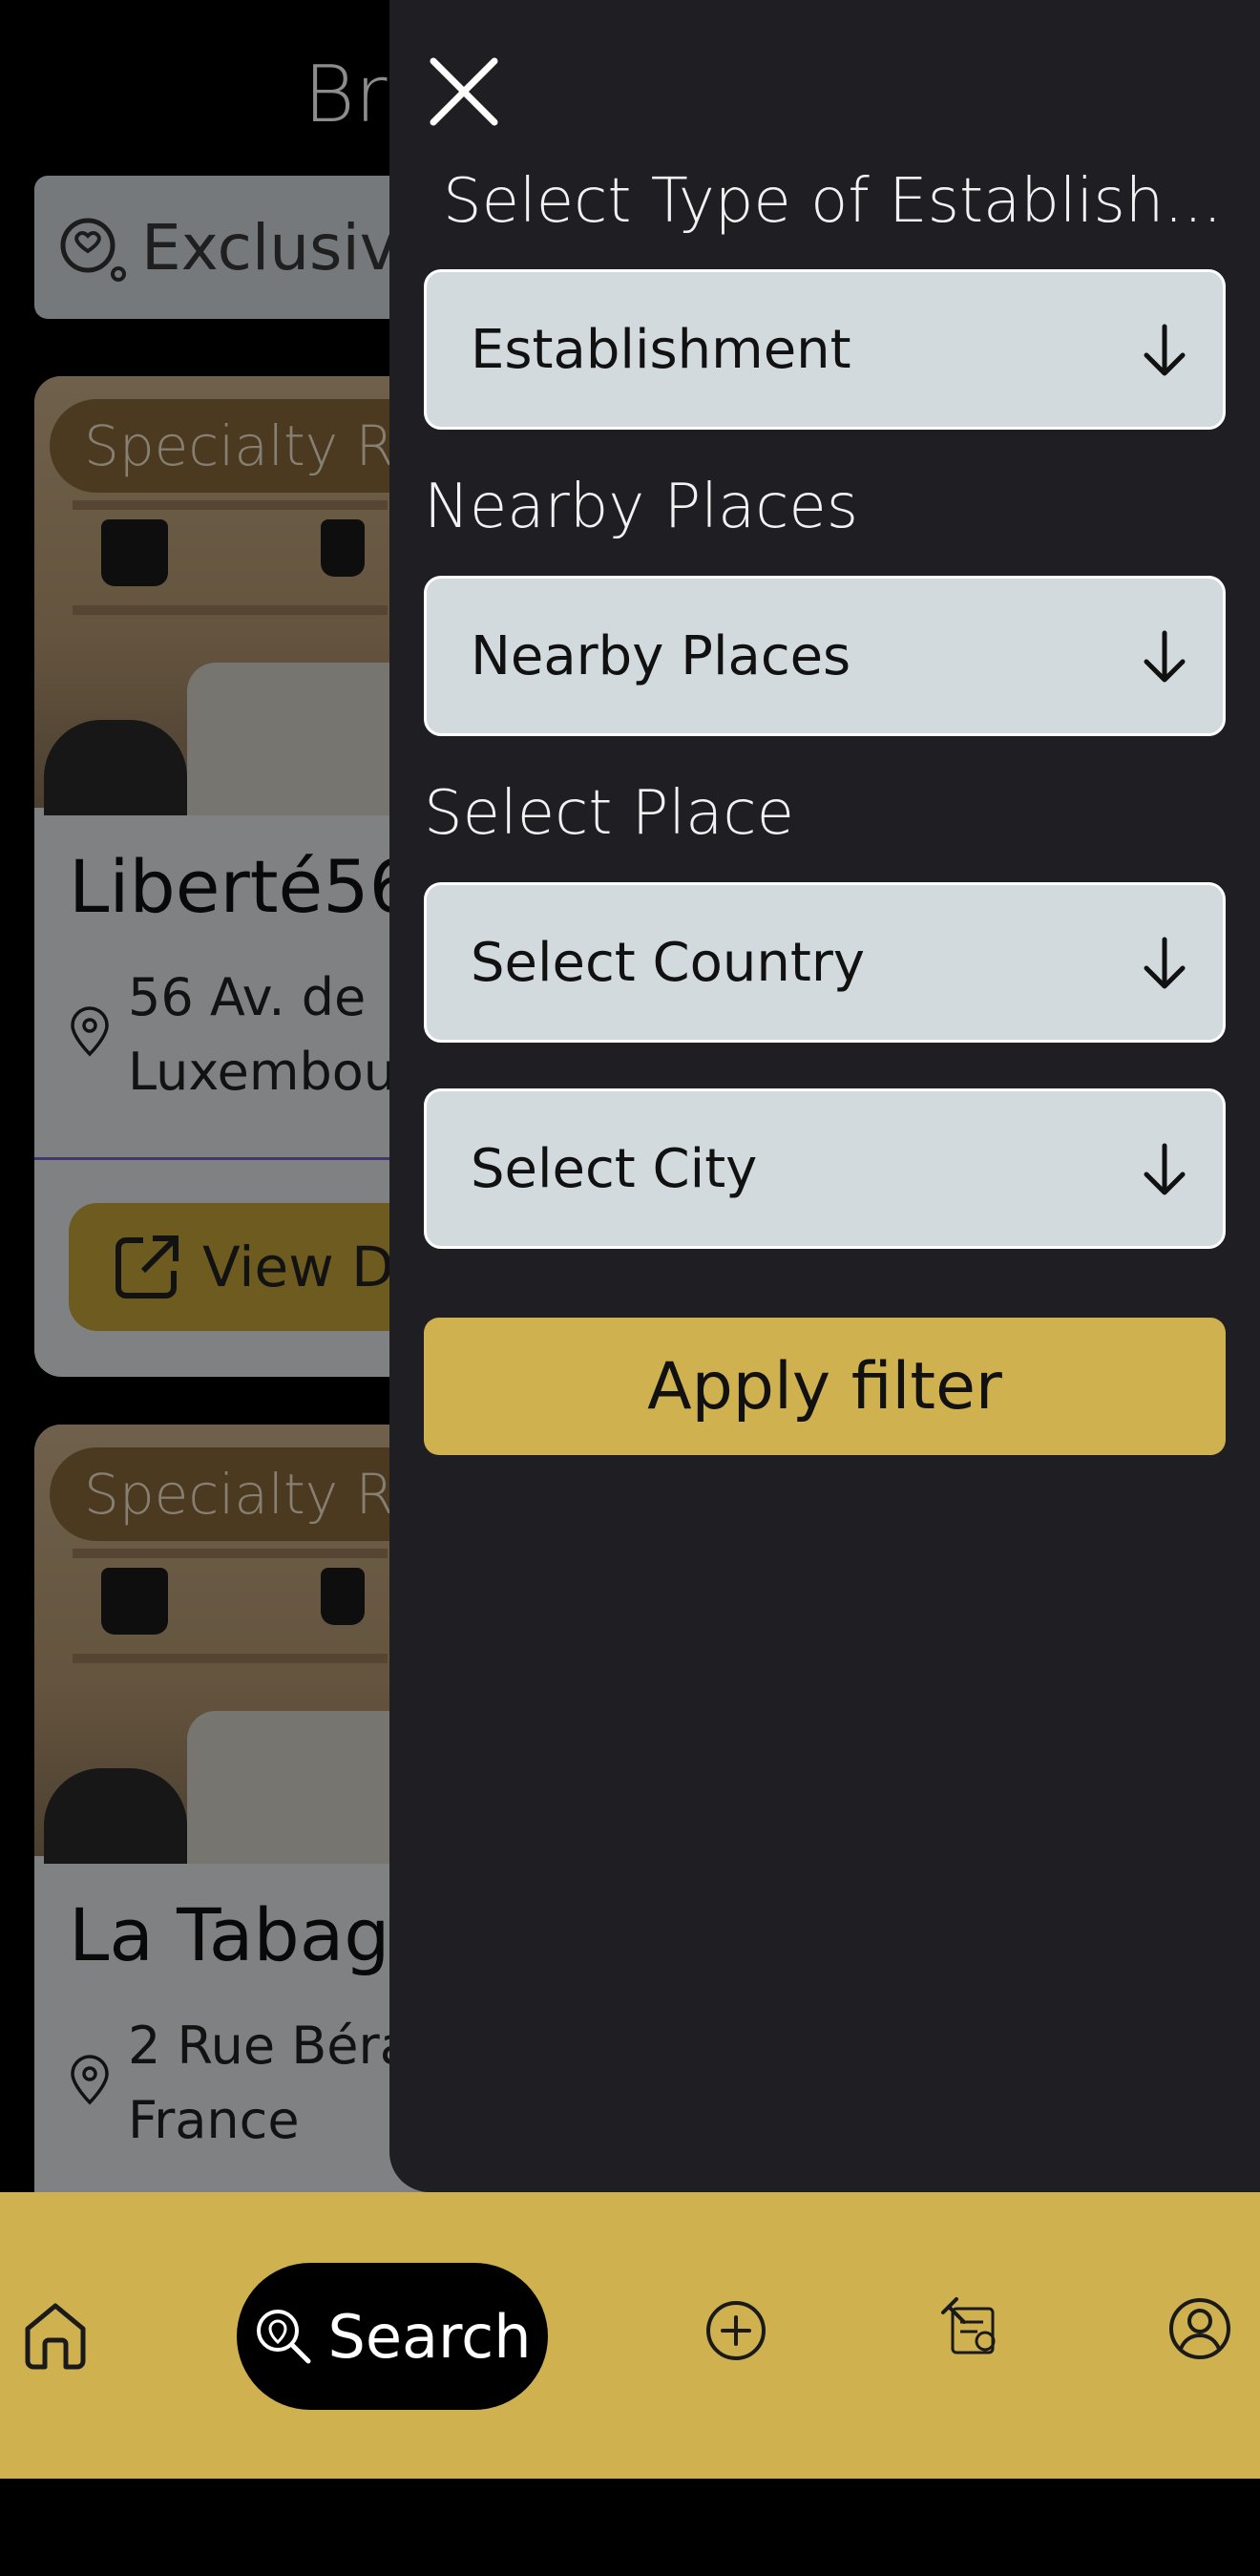 The width and height of the screenshot is (1260, 2576). Describe the element at coordinates (464, 91) in the screenshot. I see `close-icon` at that location.